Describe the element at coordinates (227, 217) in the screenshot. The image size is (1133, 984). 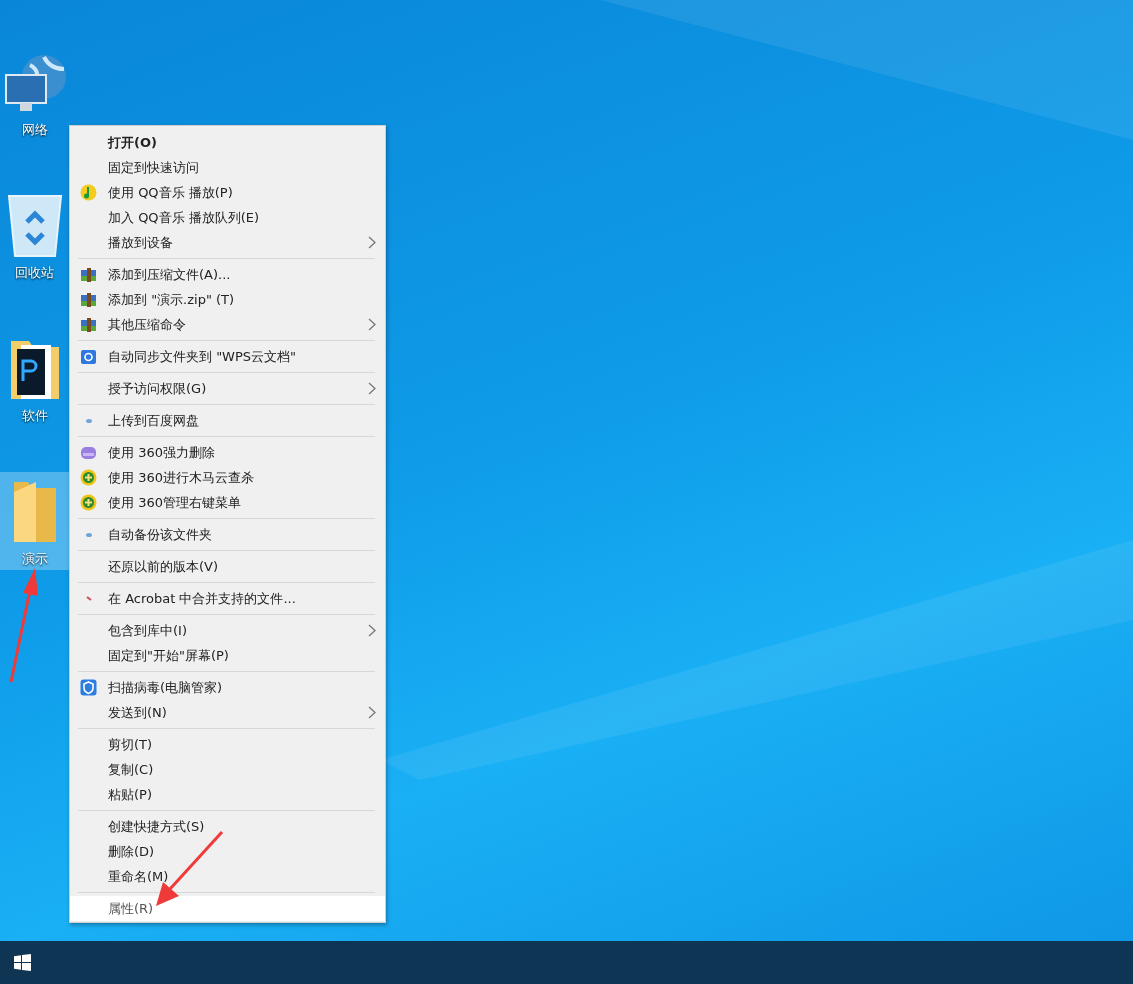
I see `menu-item: 加入 QQ音乐 播放队列(E)` at that location.